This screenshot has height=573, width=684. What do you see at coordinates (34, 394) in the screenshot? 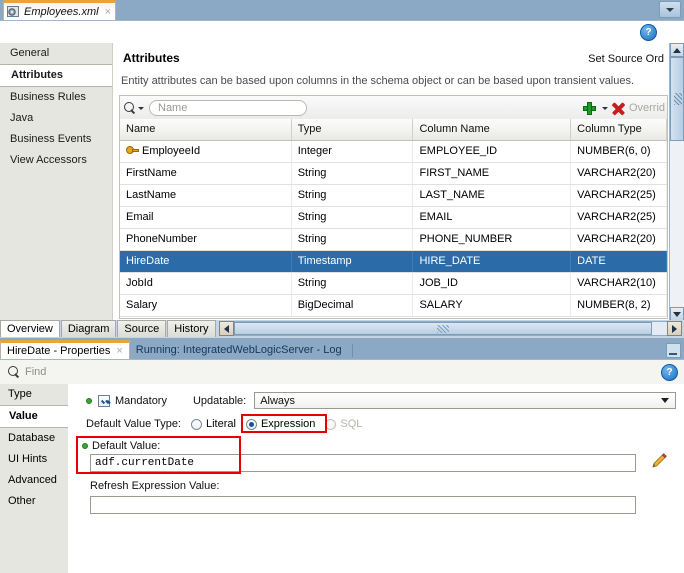
I see `sidebar-item-type: Type` at bounding box center [34, 394].